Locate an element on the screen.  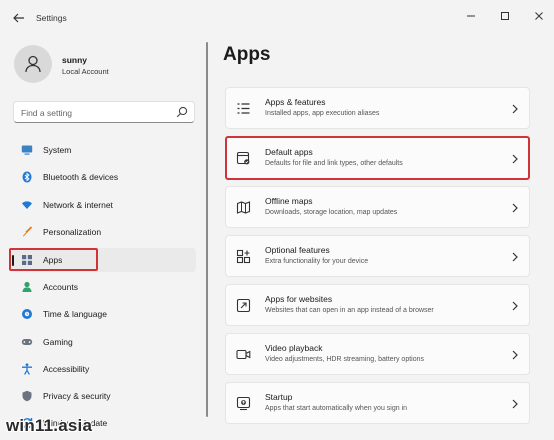
minimize-icon is located at coordinates (471, 16).